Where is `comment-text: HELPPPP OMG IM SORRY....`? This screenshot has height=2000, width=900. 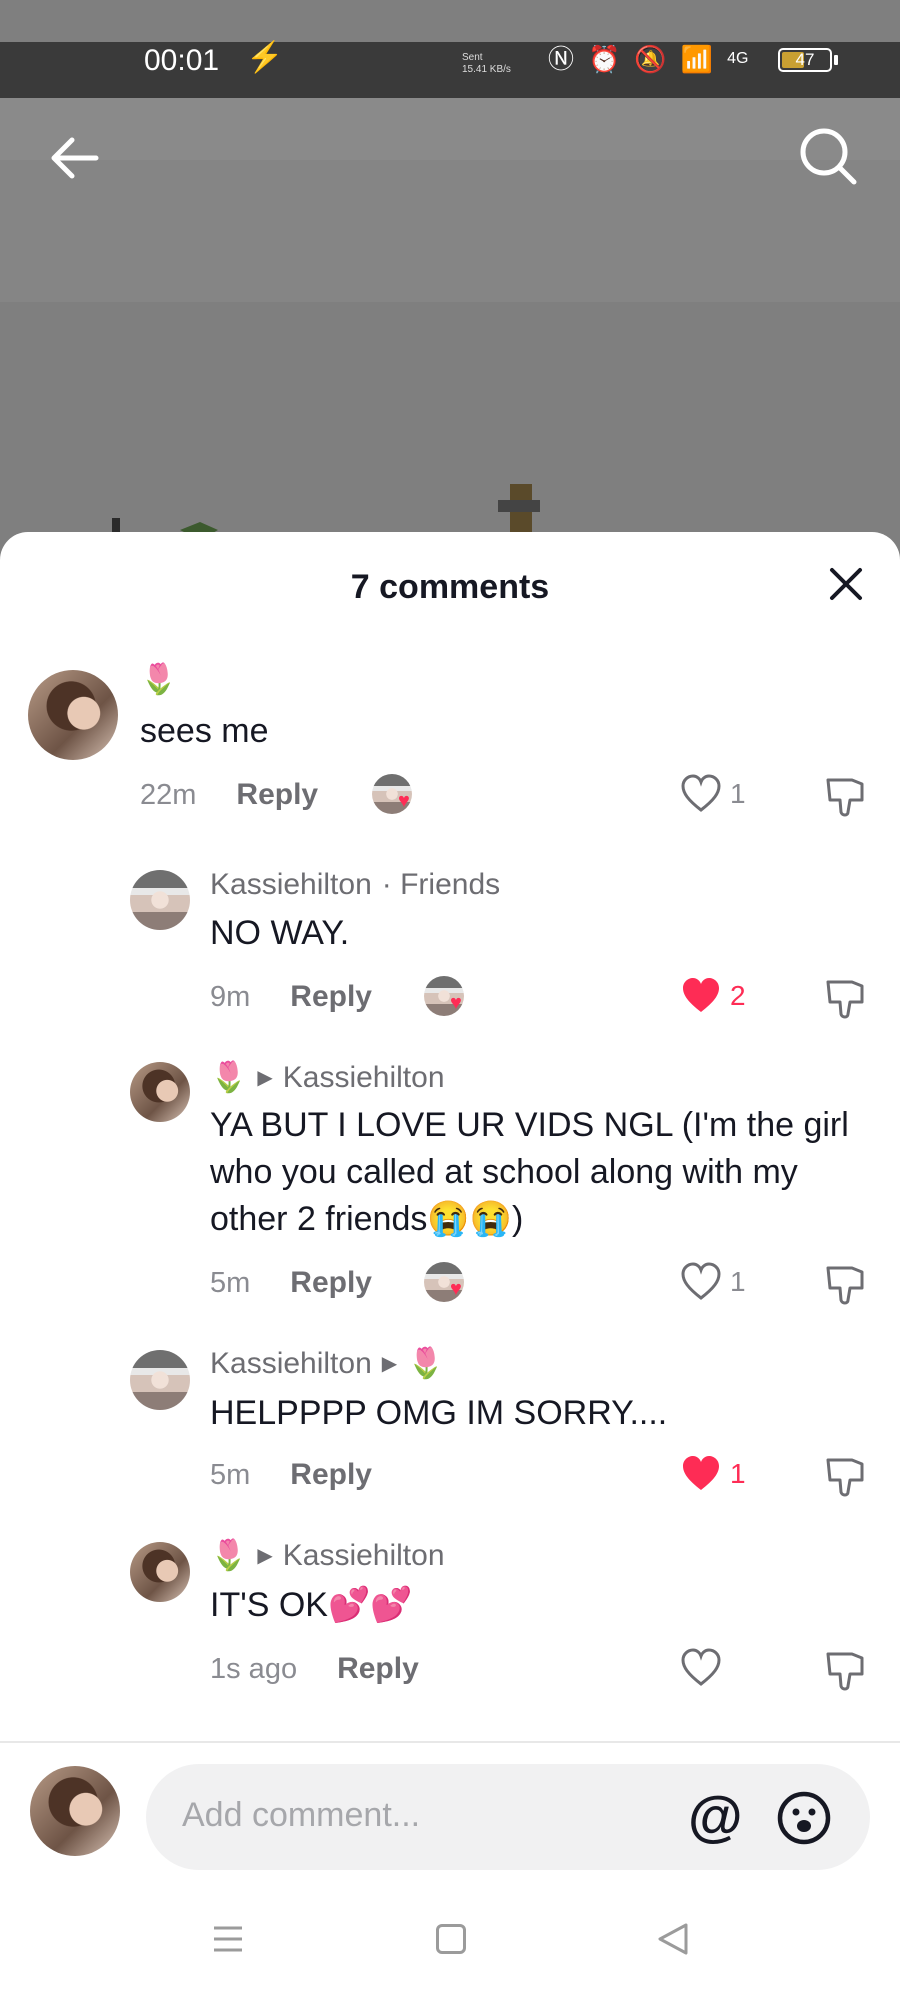 comment-text: HELPPPP OMG IM SORRY.... is located at coordinates (439, 1413).